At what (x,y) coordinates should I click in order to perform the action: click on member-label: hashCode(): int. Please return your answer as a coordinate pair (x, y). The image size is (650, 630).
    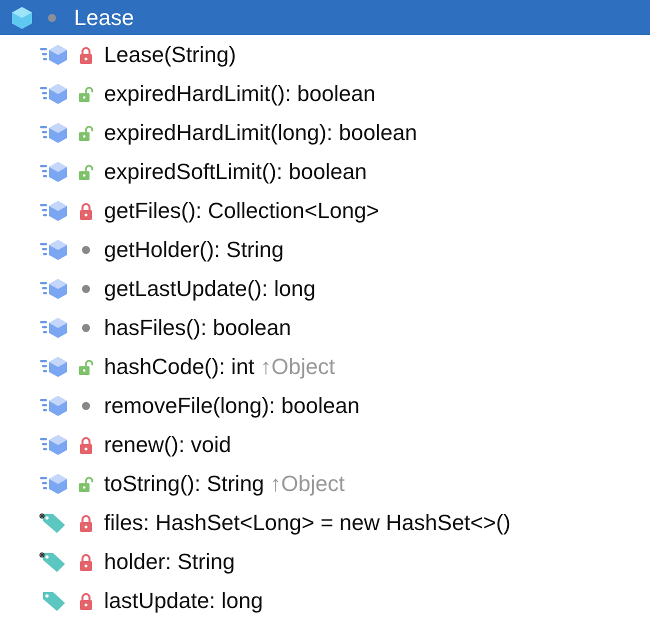
    Looking at the image, I should click on (179, 367).